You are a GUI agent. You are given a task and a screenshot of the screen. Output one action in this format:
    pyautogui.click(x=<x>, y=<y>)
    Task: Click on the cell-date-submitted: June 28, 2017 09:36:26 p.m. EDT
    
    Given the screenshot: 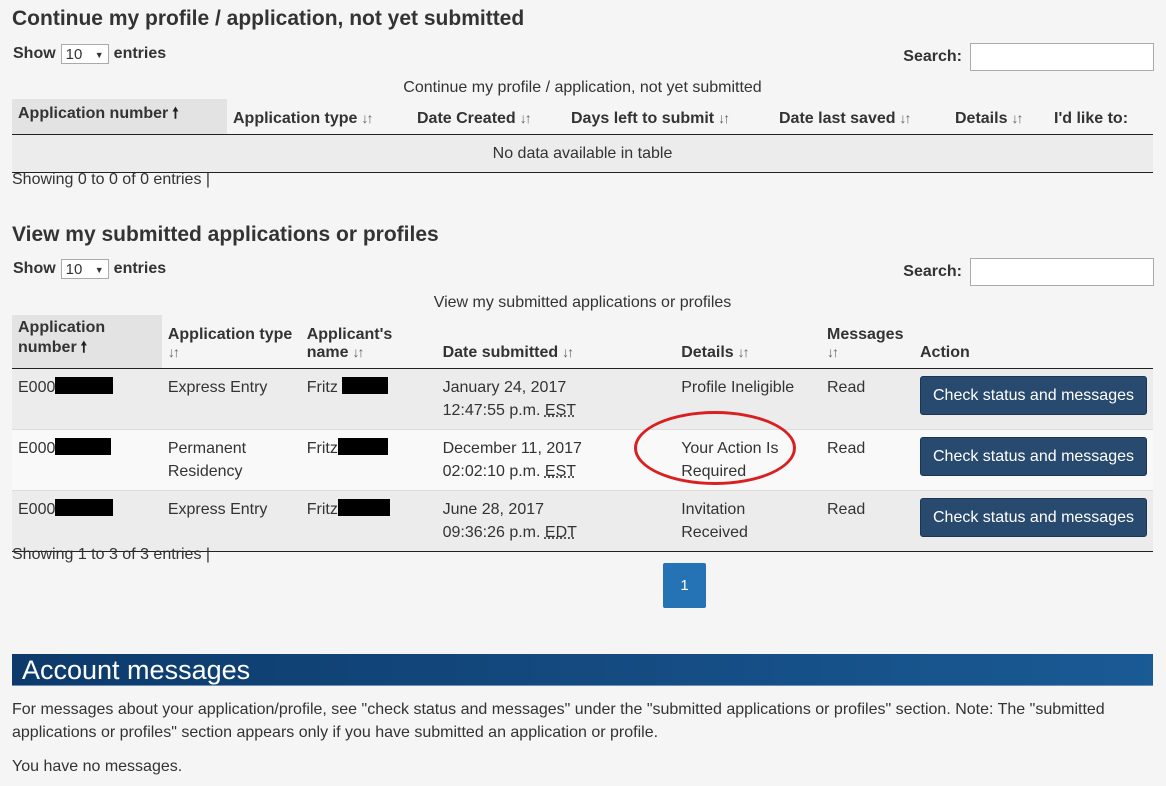 What is the action you would take?
    pyautogui.click(x=556, y=521)
    